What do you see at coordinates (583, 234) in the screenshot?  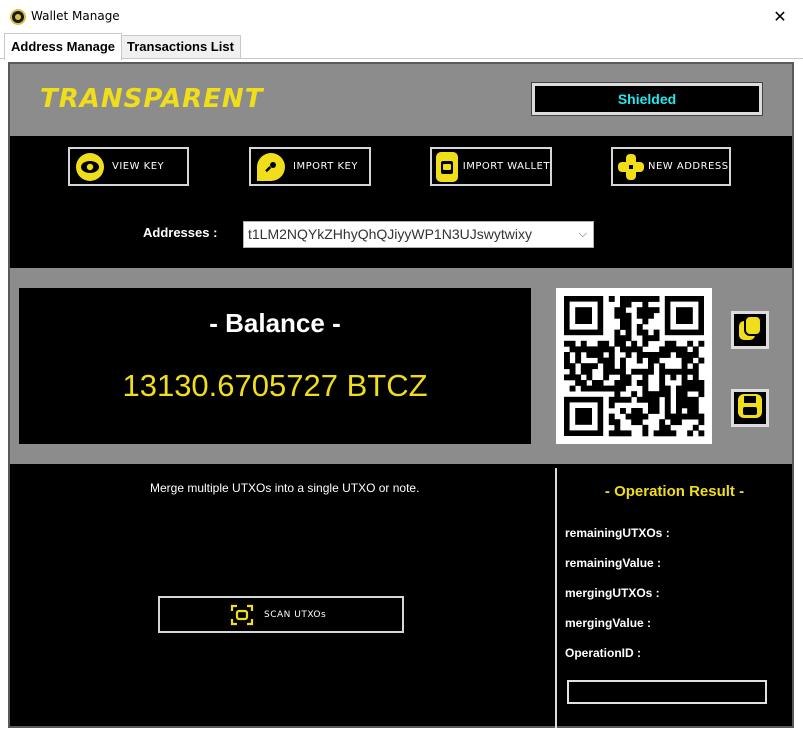 I see `chevron-down-icon: ⌵` at bounding box center [583, 234].